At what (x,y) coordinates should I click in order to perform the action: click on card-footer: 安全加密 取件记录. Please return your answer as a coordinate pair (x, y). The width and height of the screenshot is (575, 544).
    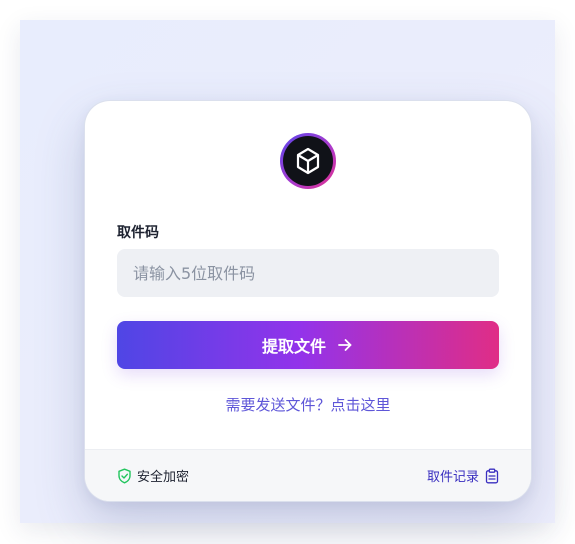
    Looking at the image, I should click on (308, 475).